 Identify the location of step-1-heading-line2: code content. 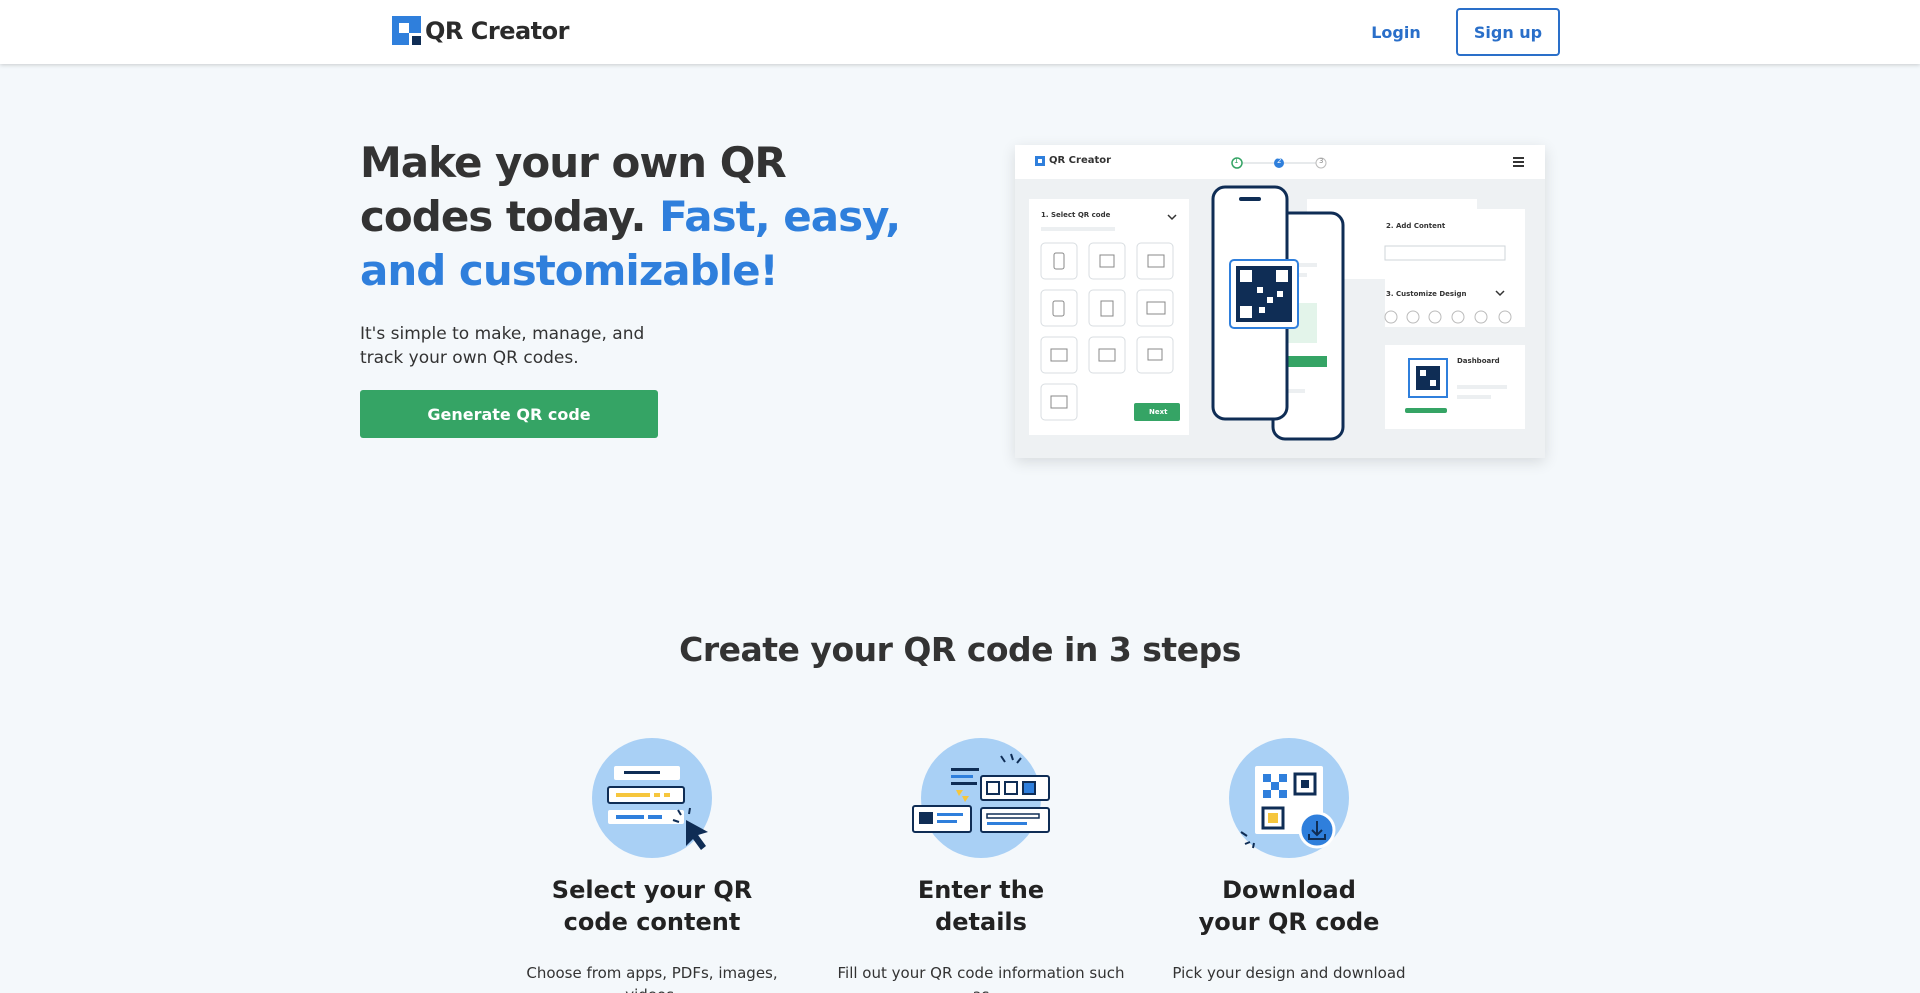
(652, 922).